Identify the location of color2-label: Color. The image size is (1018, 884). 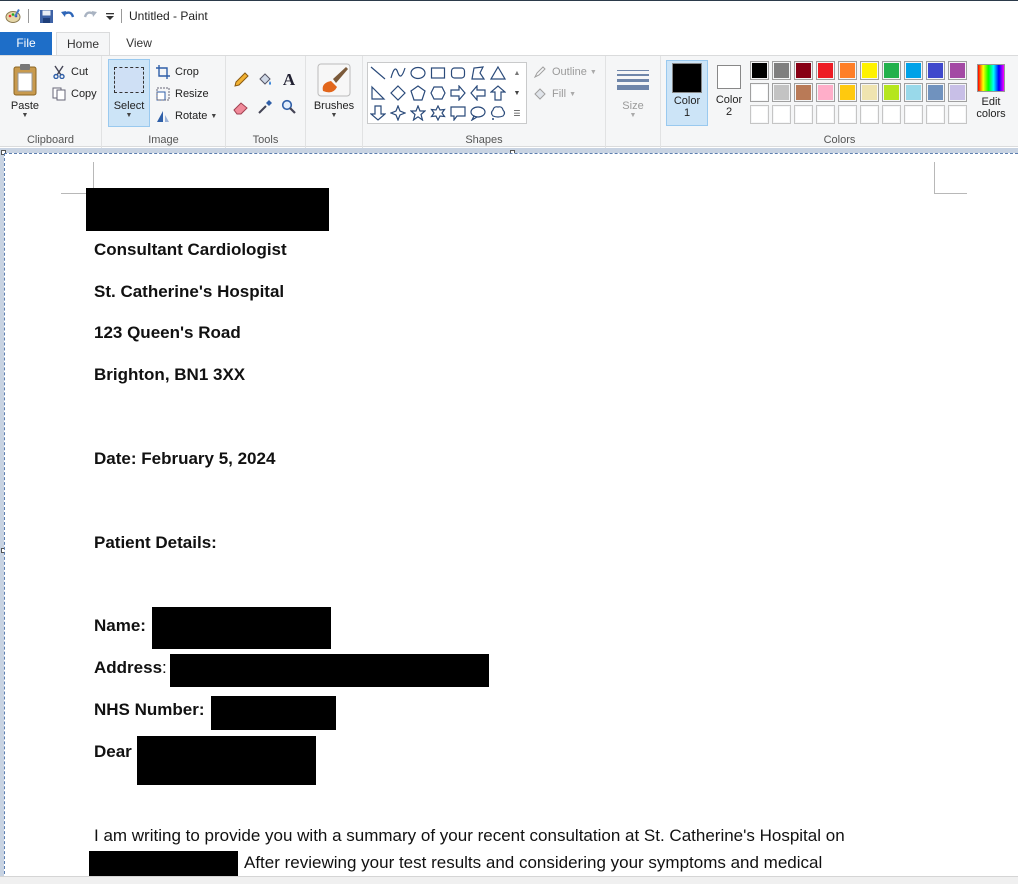
(729, 100).